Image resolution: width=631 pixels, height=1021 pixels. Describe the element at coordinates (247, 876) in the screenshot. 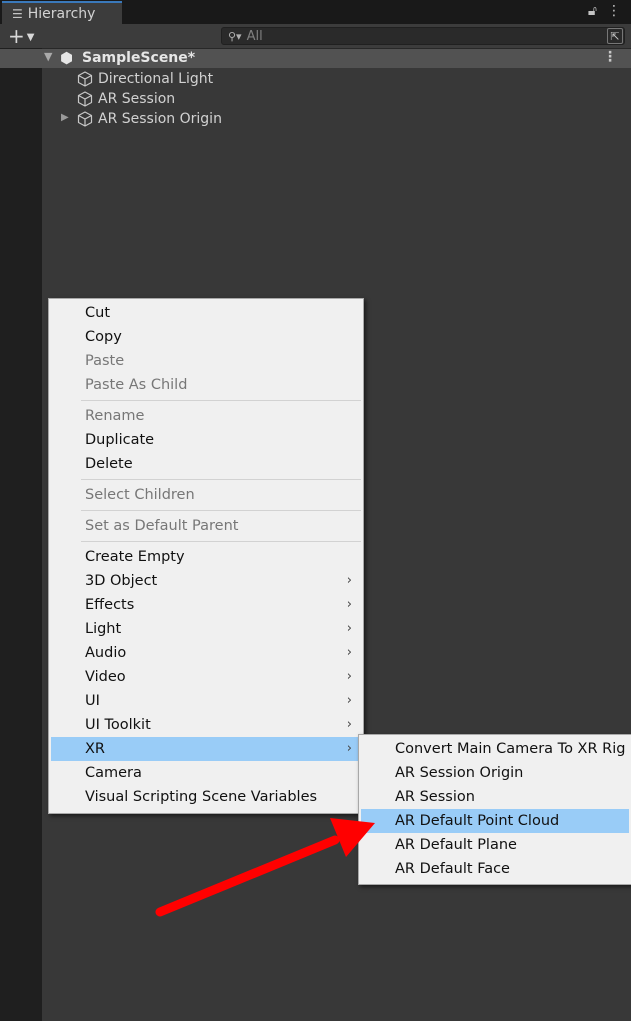

I see `annotation-arrow-shaft` at that location.